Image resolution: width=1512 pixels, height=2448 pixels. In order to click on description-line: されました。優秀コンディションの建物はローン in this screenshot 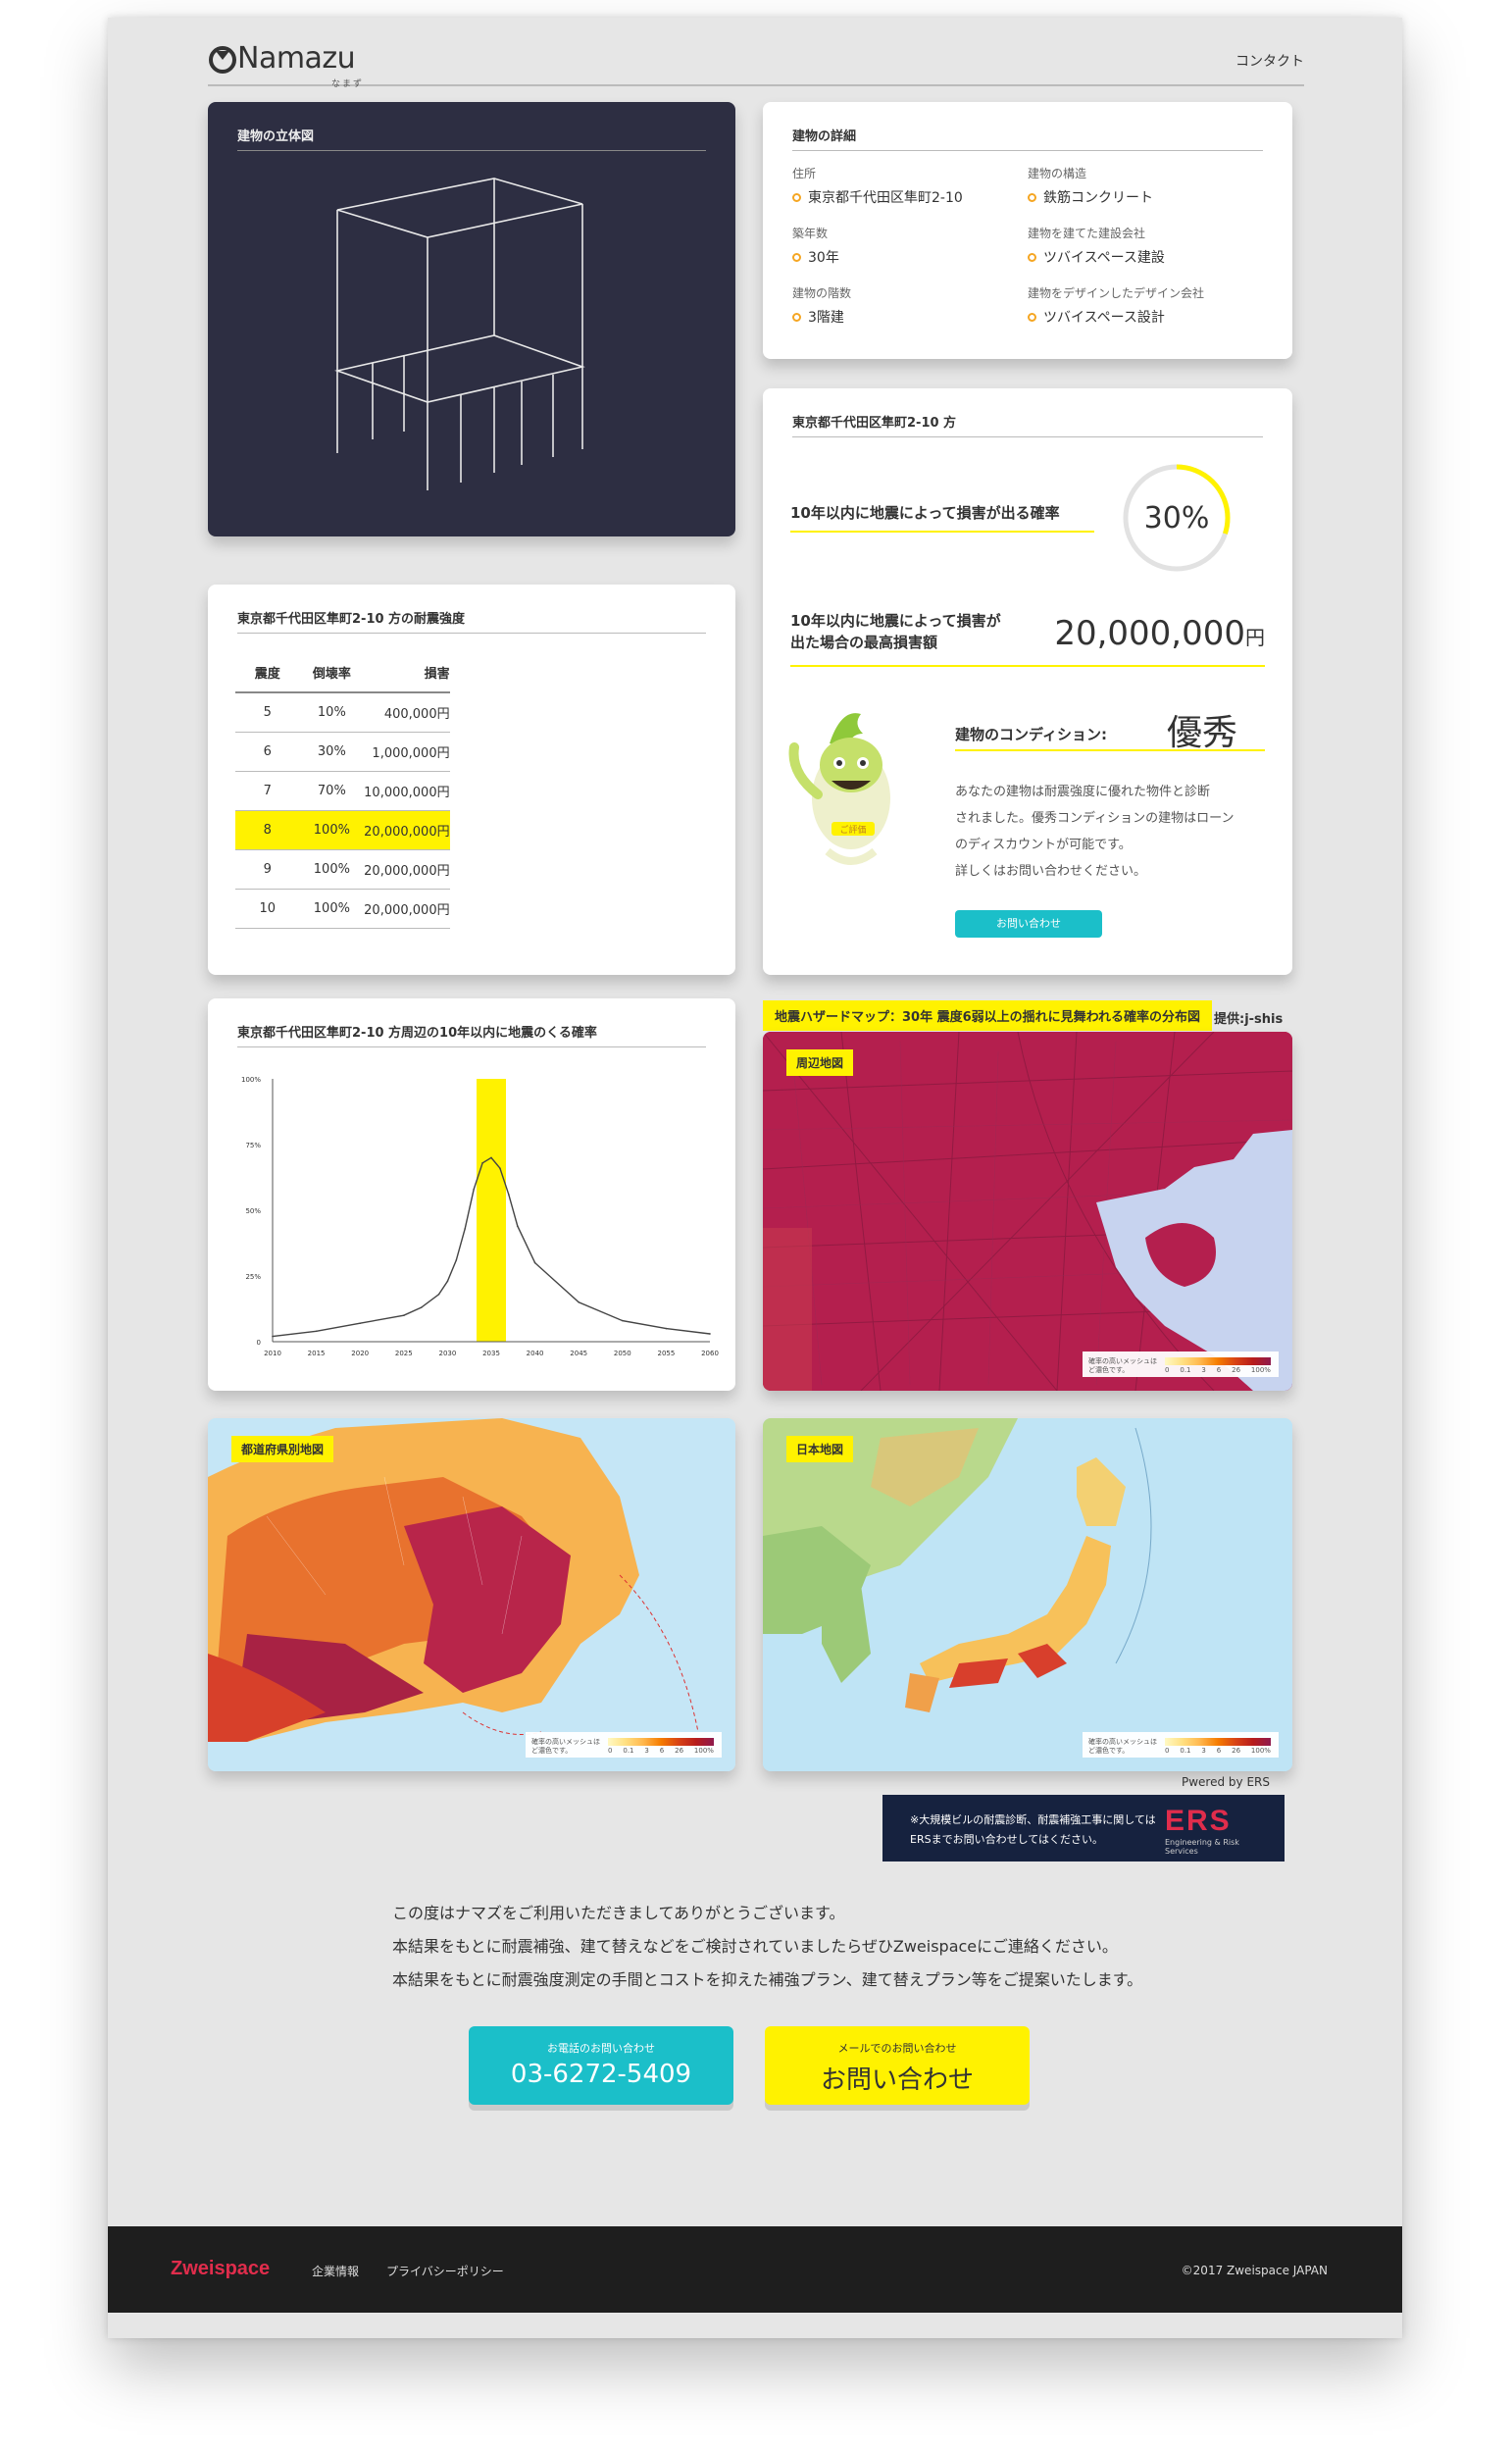, I will do `click(1095, 818)`.